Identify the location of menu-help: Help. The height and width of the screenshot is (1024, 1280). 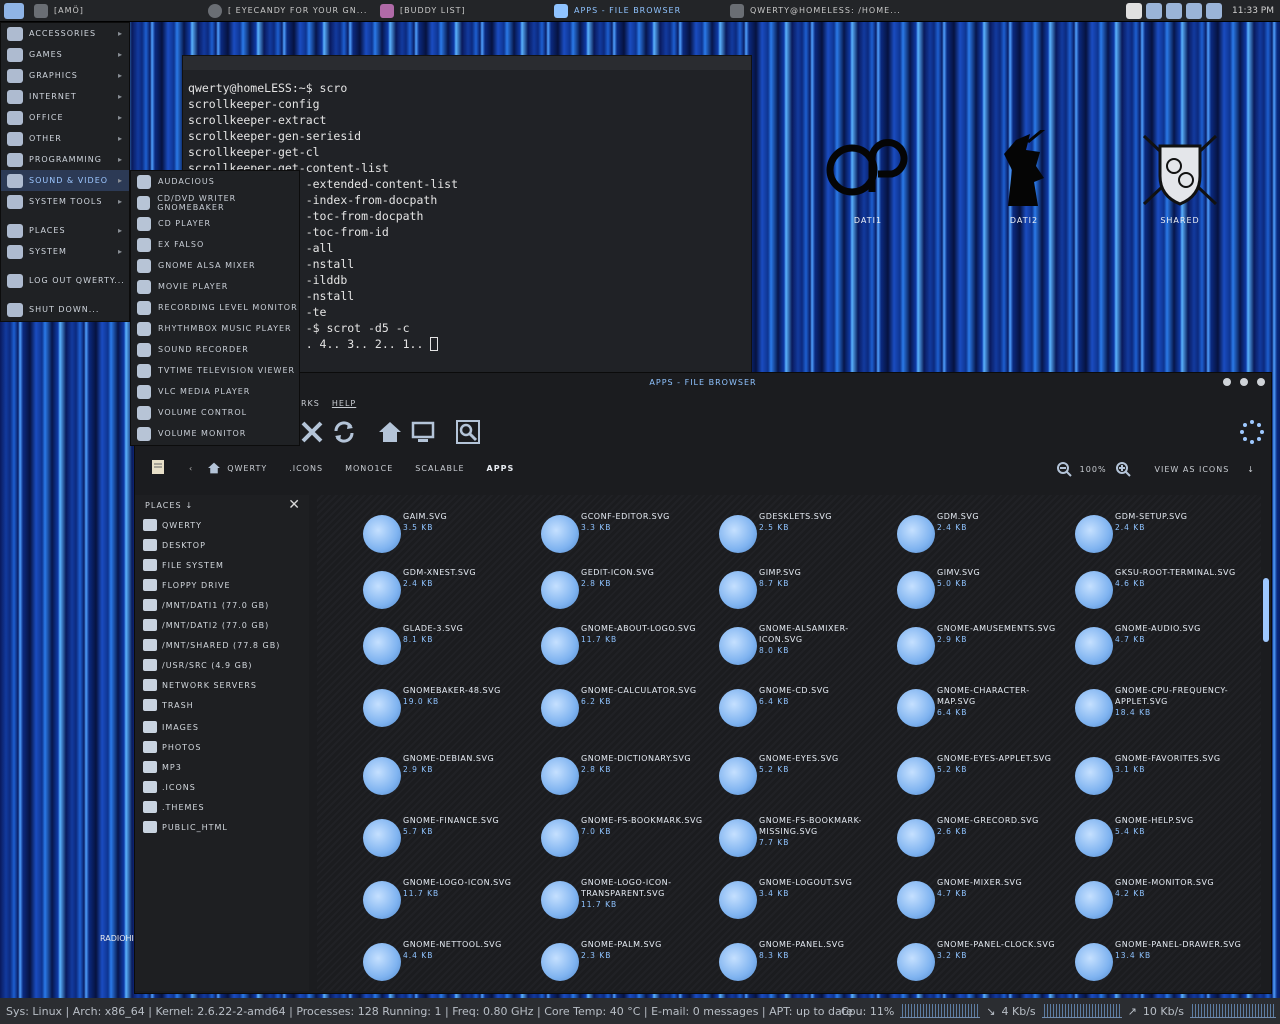
(344, 403).